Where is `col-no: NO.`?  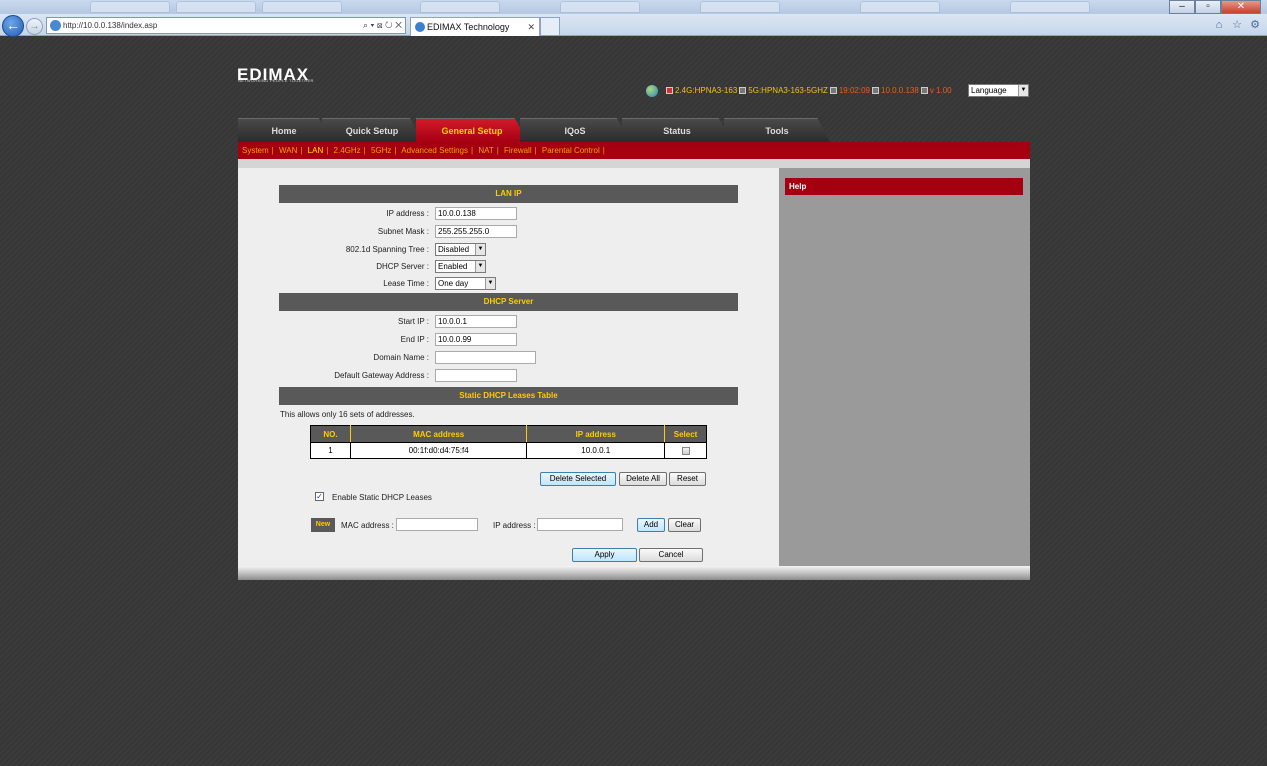 col-no: NO. is located at coordinates (330, 434).